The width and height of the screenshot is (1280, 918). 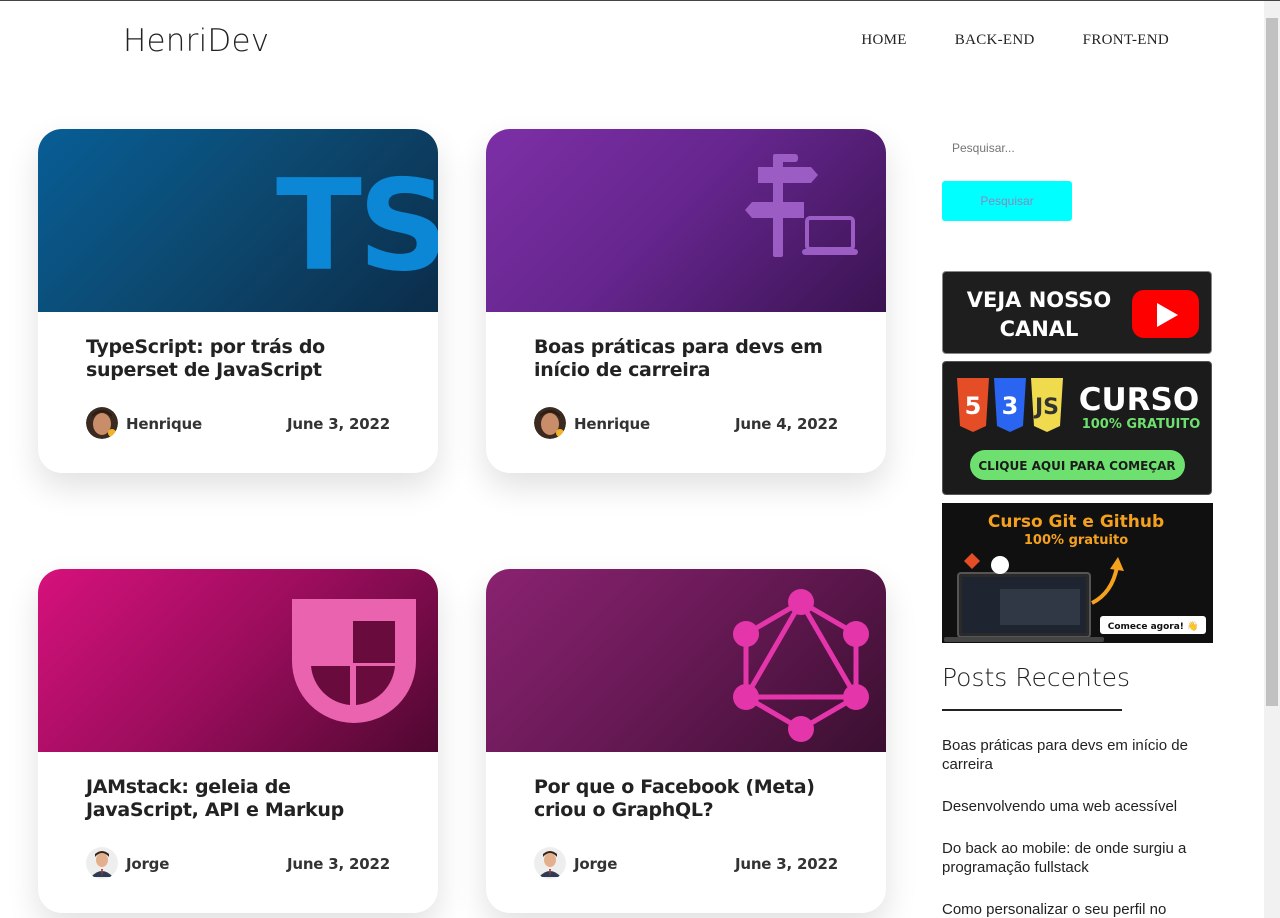 What do you see at coordinates (1153, 626) in the screenshot?
I see `svg-text: Comece agora! 👋` at bounding box center [1153, 626].